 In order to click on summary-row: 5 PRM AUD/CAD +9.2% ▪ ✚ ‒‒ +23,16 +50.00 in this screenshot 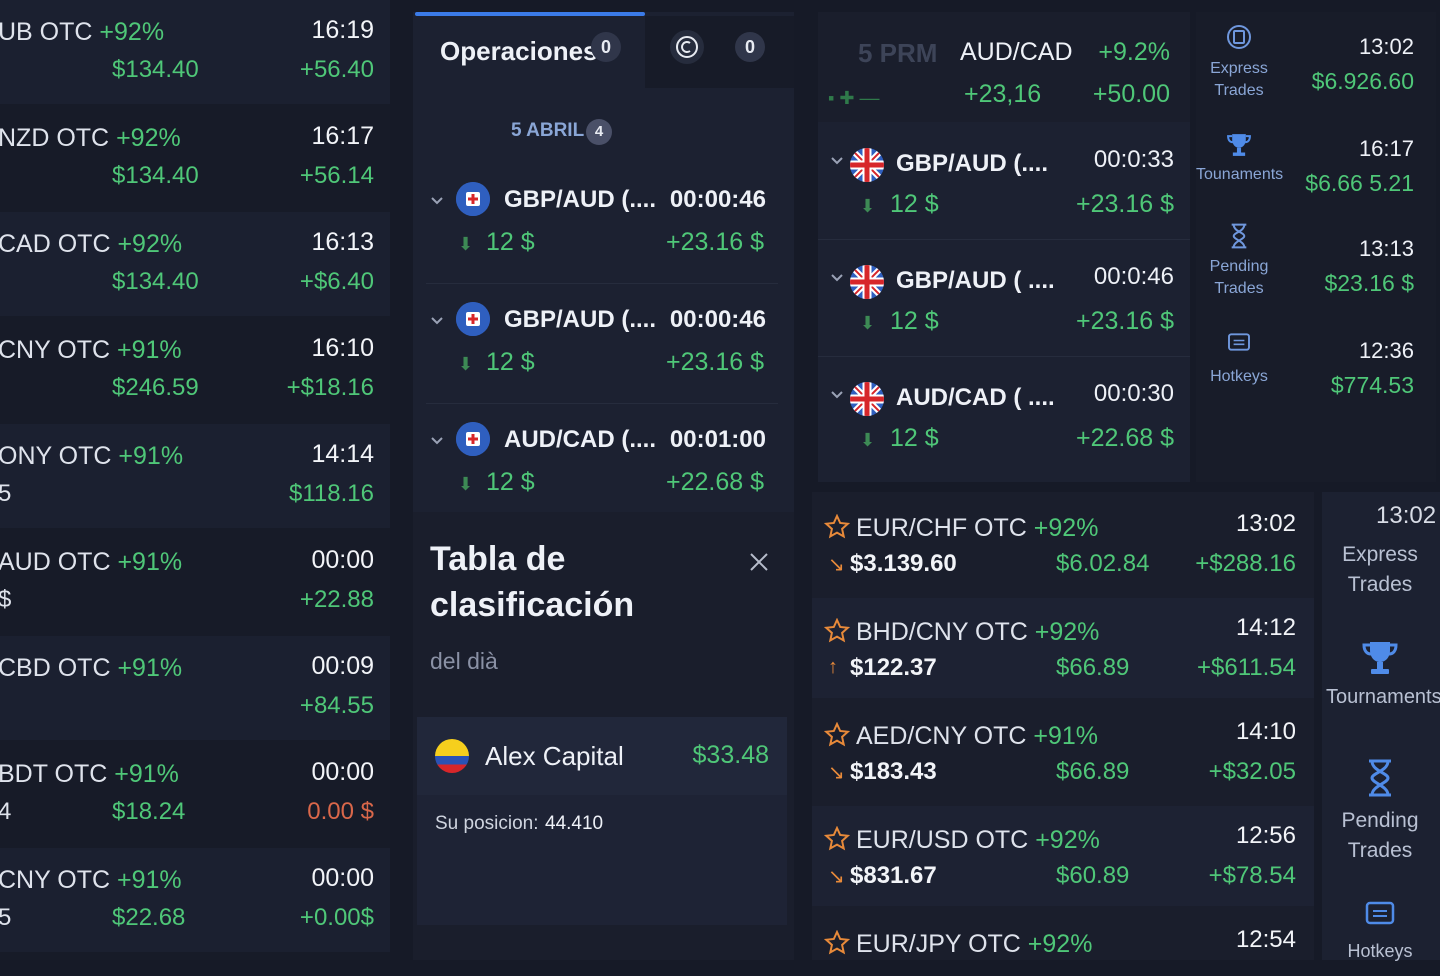, I will do `click(1004, 67)`.